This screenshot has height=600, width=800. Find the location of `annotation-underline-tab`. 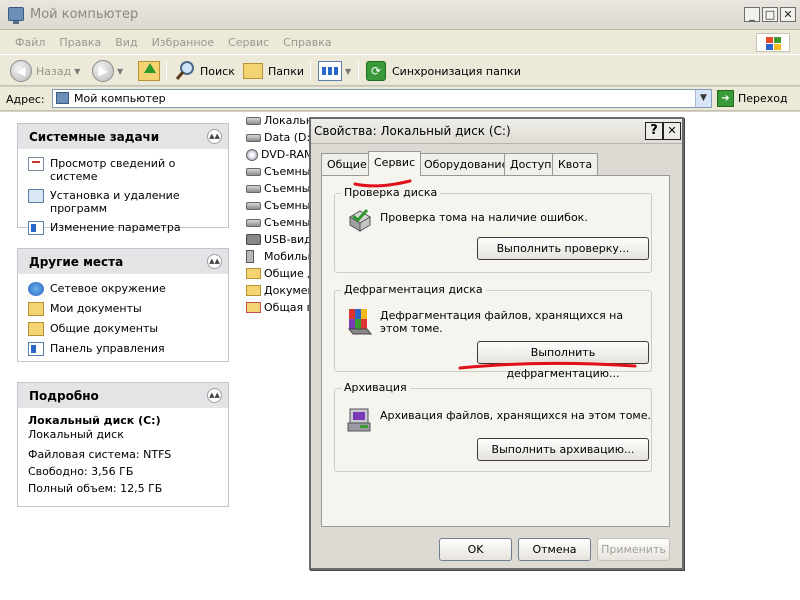

annotation-underline-tab is located at coordinates (382, 183).